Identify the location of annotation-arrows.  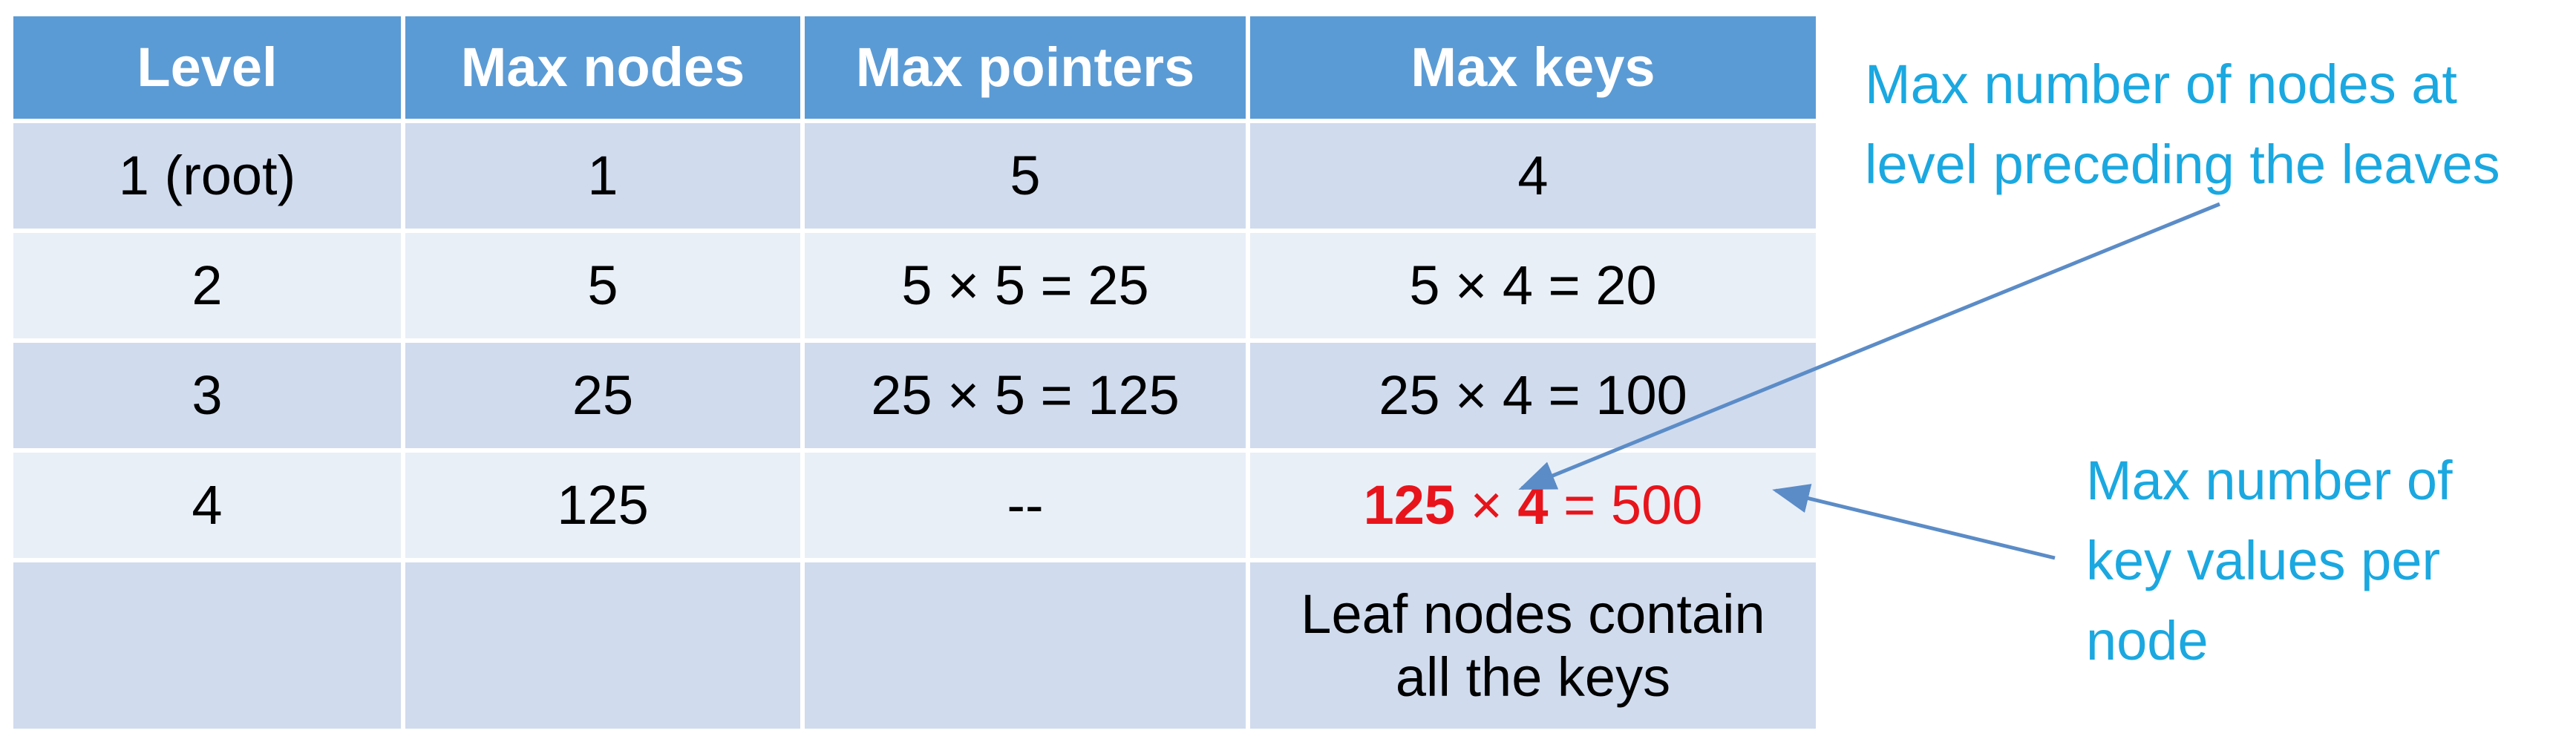
(1869, 381).